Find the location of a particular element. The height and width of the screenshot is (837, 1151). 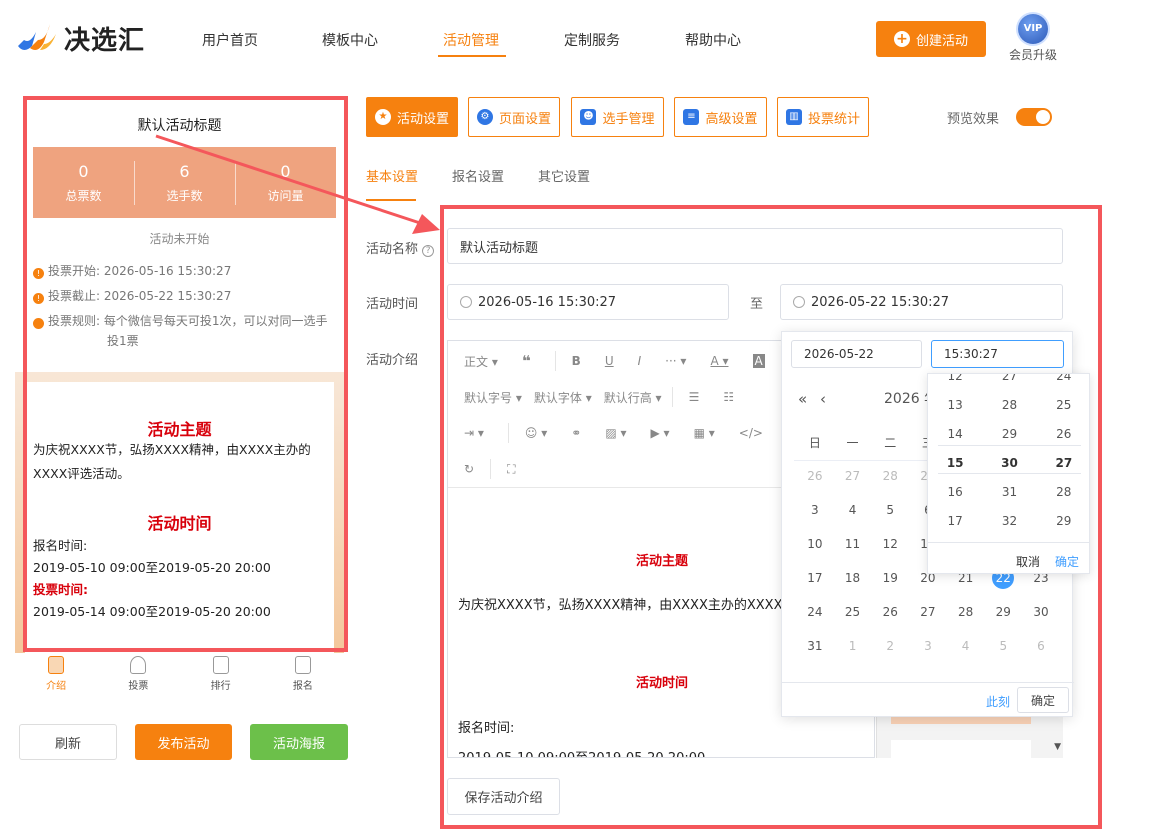

calendar-day: 17 is located at coordinates (815, 578).